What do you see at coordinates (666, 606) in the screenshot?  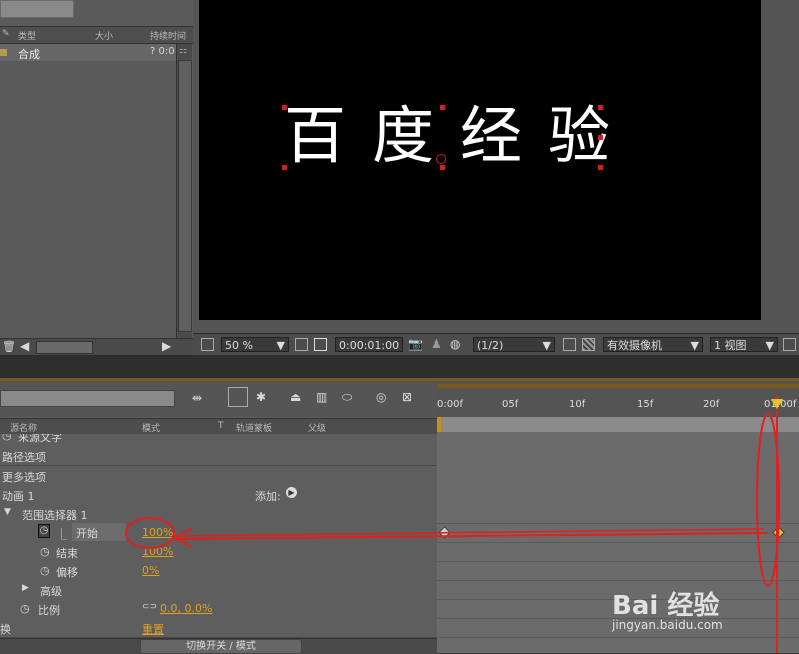 I see `baidu-jingyan-watermark: Bai 经验` at bounding box center [666, 606].